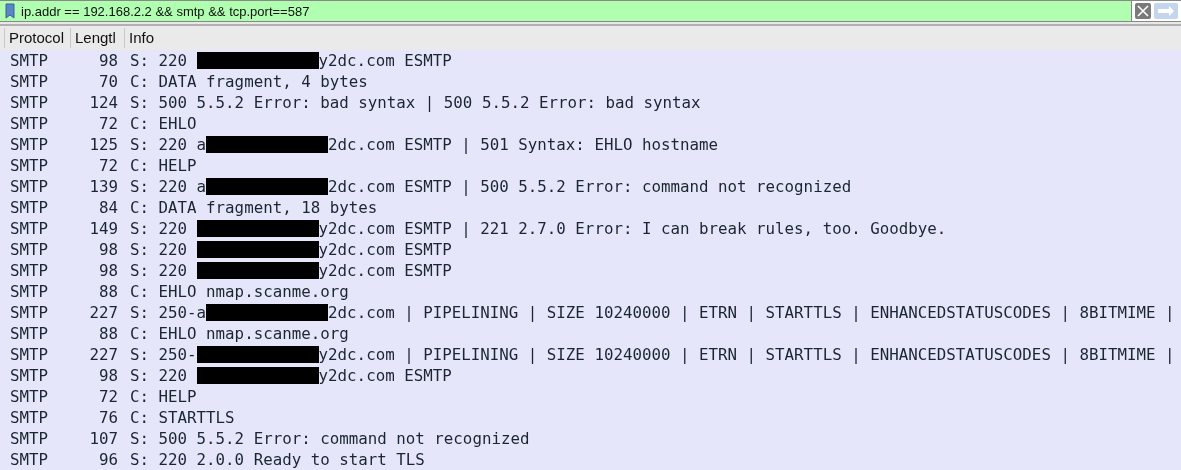 The image size is (1181, 470). Describe the element at coordinates (249, 81) in the screenshot. I see `info-text: C: DATA fragment, 4 bytes` at that location.